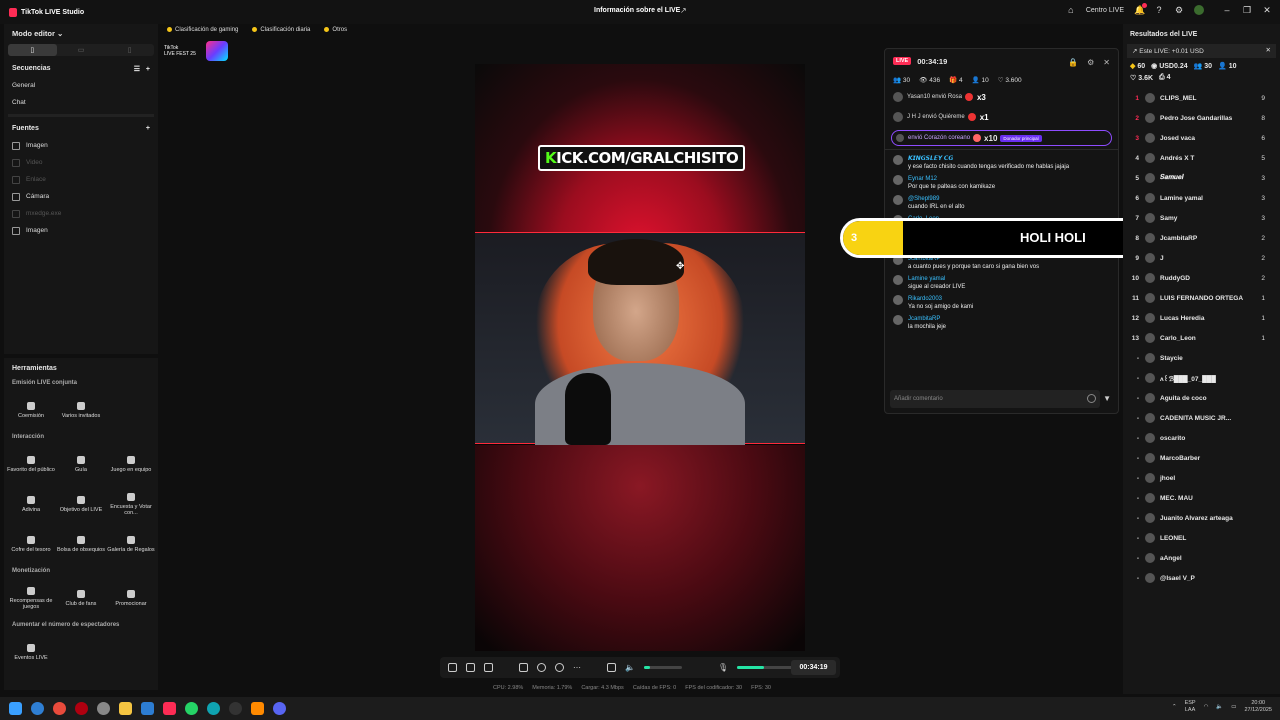 This screenshot has width=1280, height=720. I want to click on scene-general: General, so click(81, 85).